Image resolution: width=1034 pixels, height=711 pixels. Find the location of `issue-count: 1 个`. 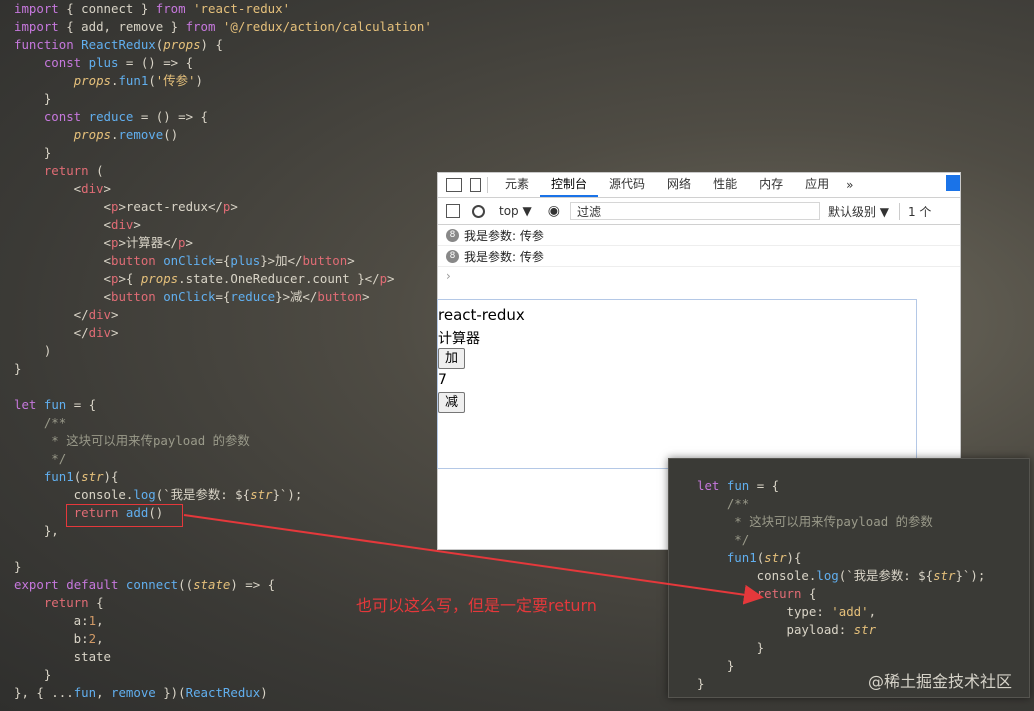

issue-count: 1 个 is located at coordinates (914, 211).